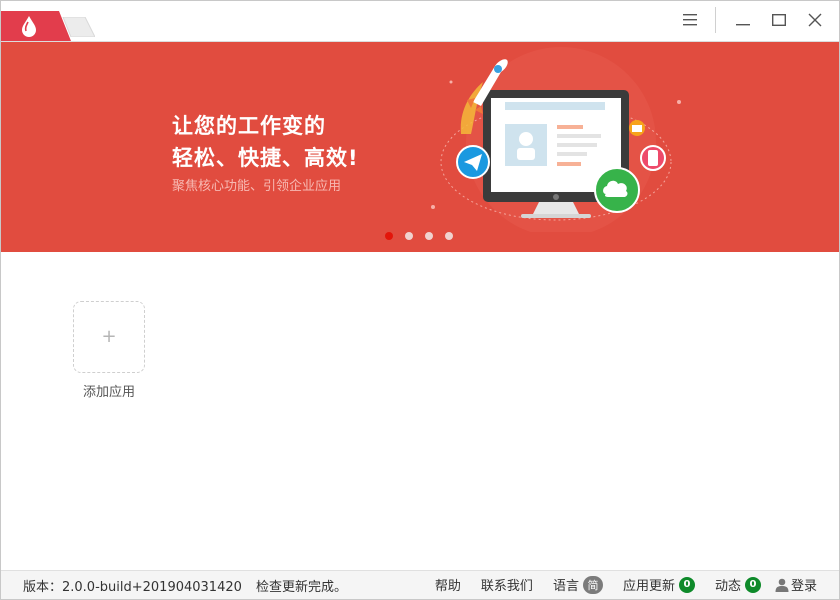 Image resolution: width=840 pixels, height=600 pixels. Describe the element at coordinates (743, 20) in the screenshot. I see `minimize-button` at that location.